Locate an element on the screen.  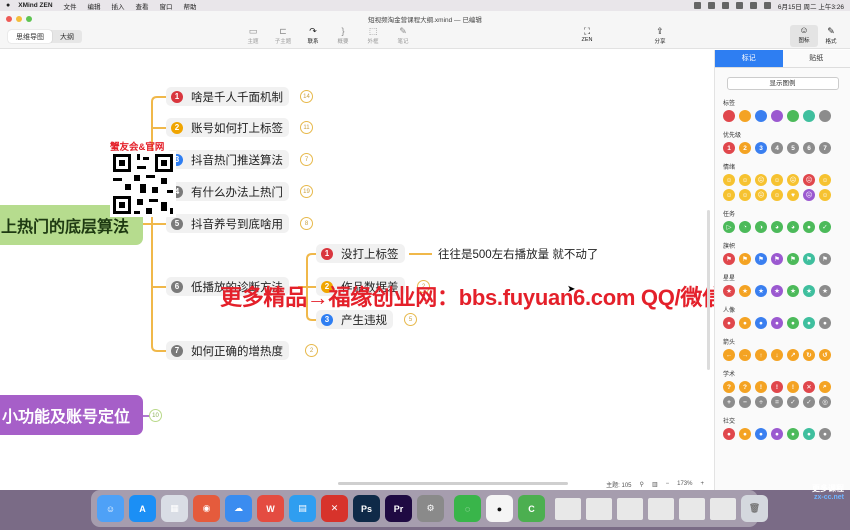
marker-icon: → is located at coordinates (745, 355).